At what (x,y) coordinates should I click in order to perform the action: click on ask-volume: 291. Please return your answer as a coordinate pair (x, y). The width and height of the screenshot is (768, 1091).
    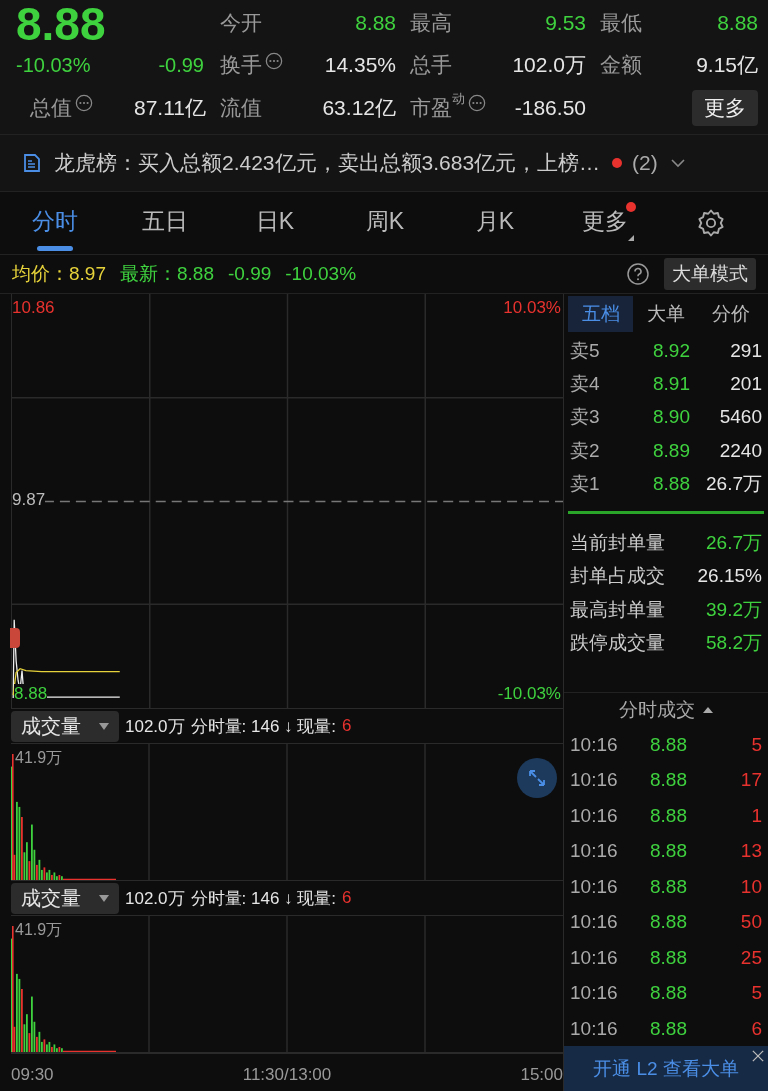
    Looking at the image, I should click on (746, 350).